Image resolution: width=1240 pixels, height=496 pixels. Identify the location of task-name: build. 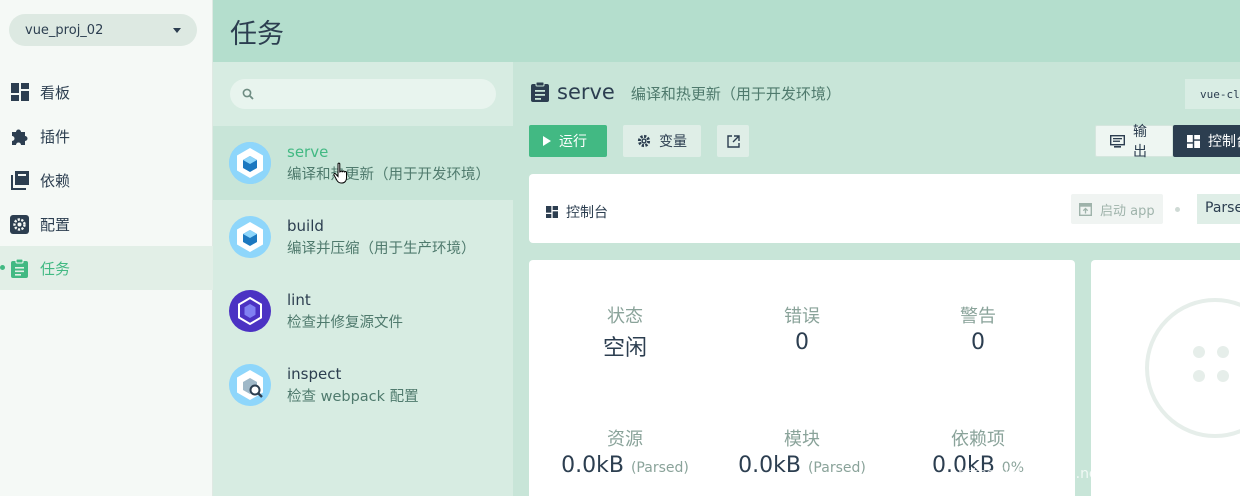
(305, 225).